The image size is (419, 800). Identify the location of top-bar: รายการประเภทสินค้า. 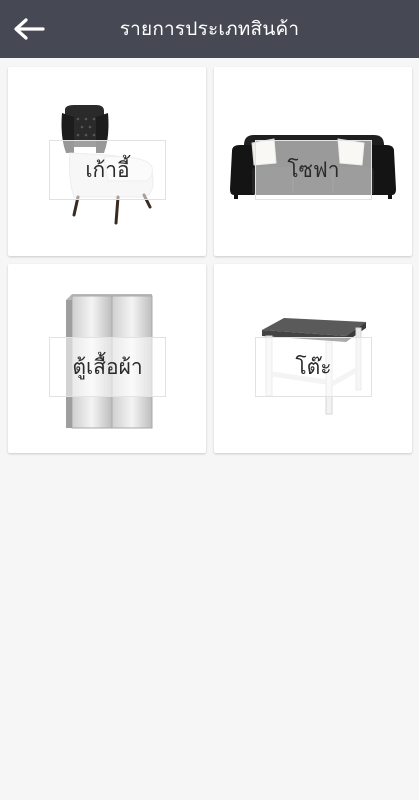
(209, 29).